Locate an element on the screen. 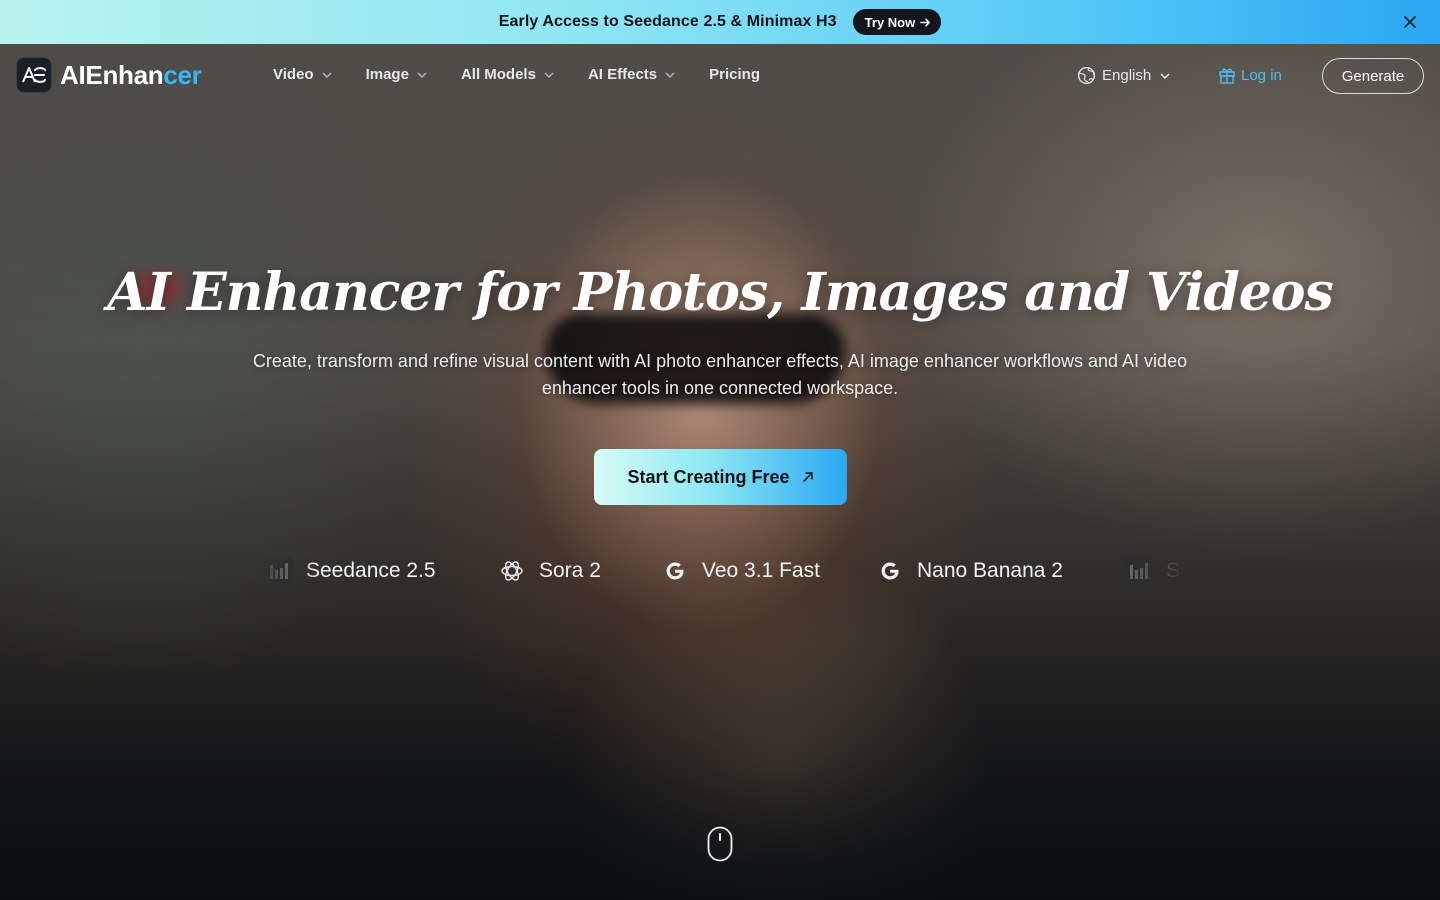 The height and width of the screenshot is (900, 1440). menu-item-label: Pricing is located at coordinates (734, 74).